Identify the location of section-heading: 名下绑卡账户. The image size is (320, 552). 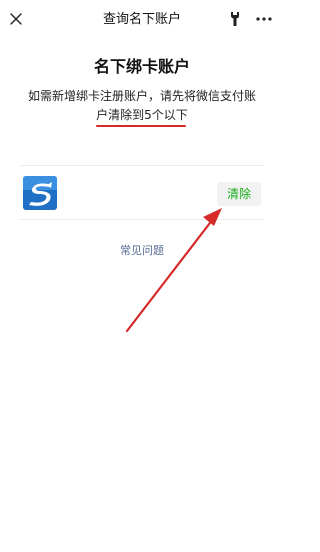
(141, 66).